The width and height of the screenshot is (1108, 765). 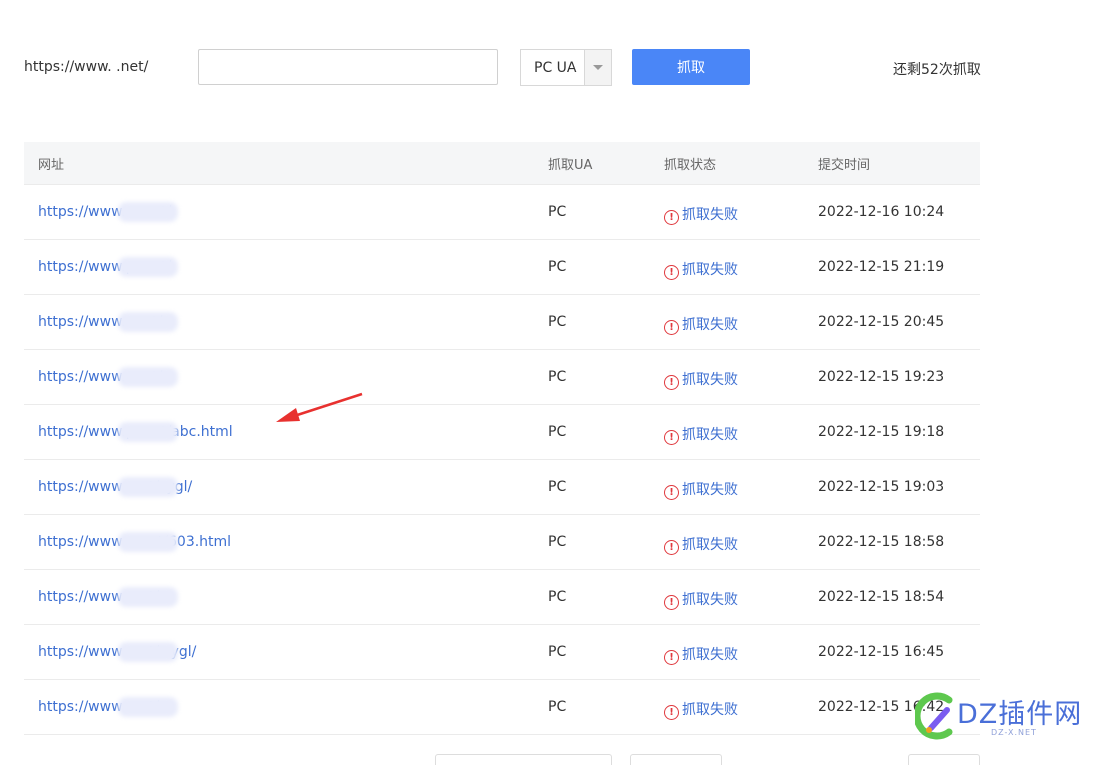 I want to click on red-arrow-annotation, so click(x=319, y=407).